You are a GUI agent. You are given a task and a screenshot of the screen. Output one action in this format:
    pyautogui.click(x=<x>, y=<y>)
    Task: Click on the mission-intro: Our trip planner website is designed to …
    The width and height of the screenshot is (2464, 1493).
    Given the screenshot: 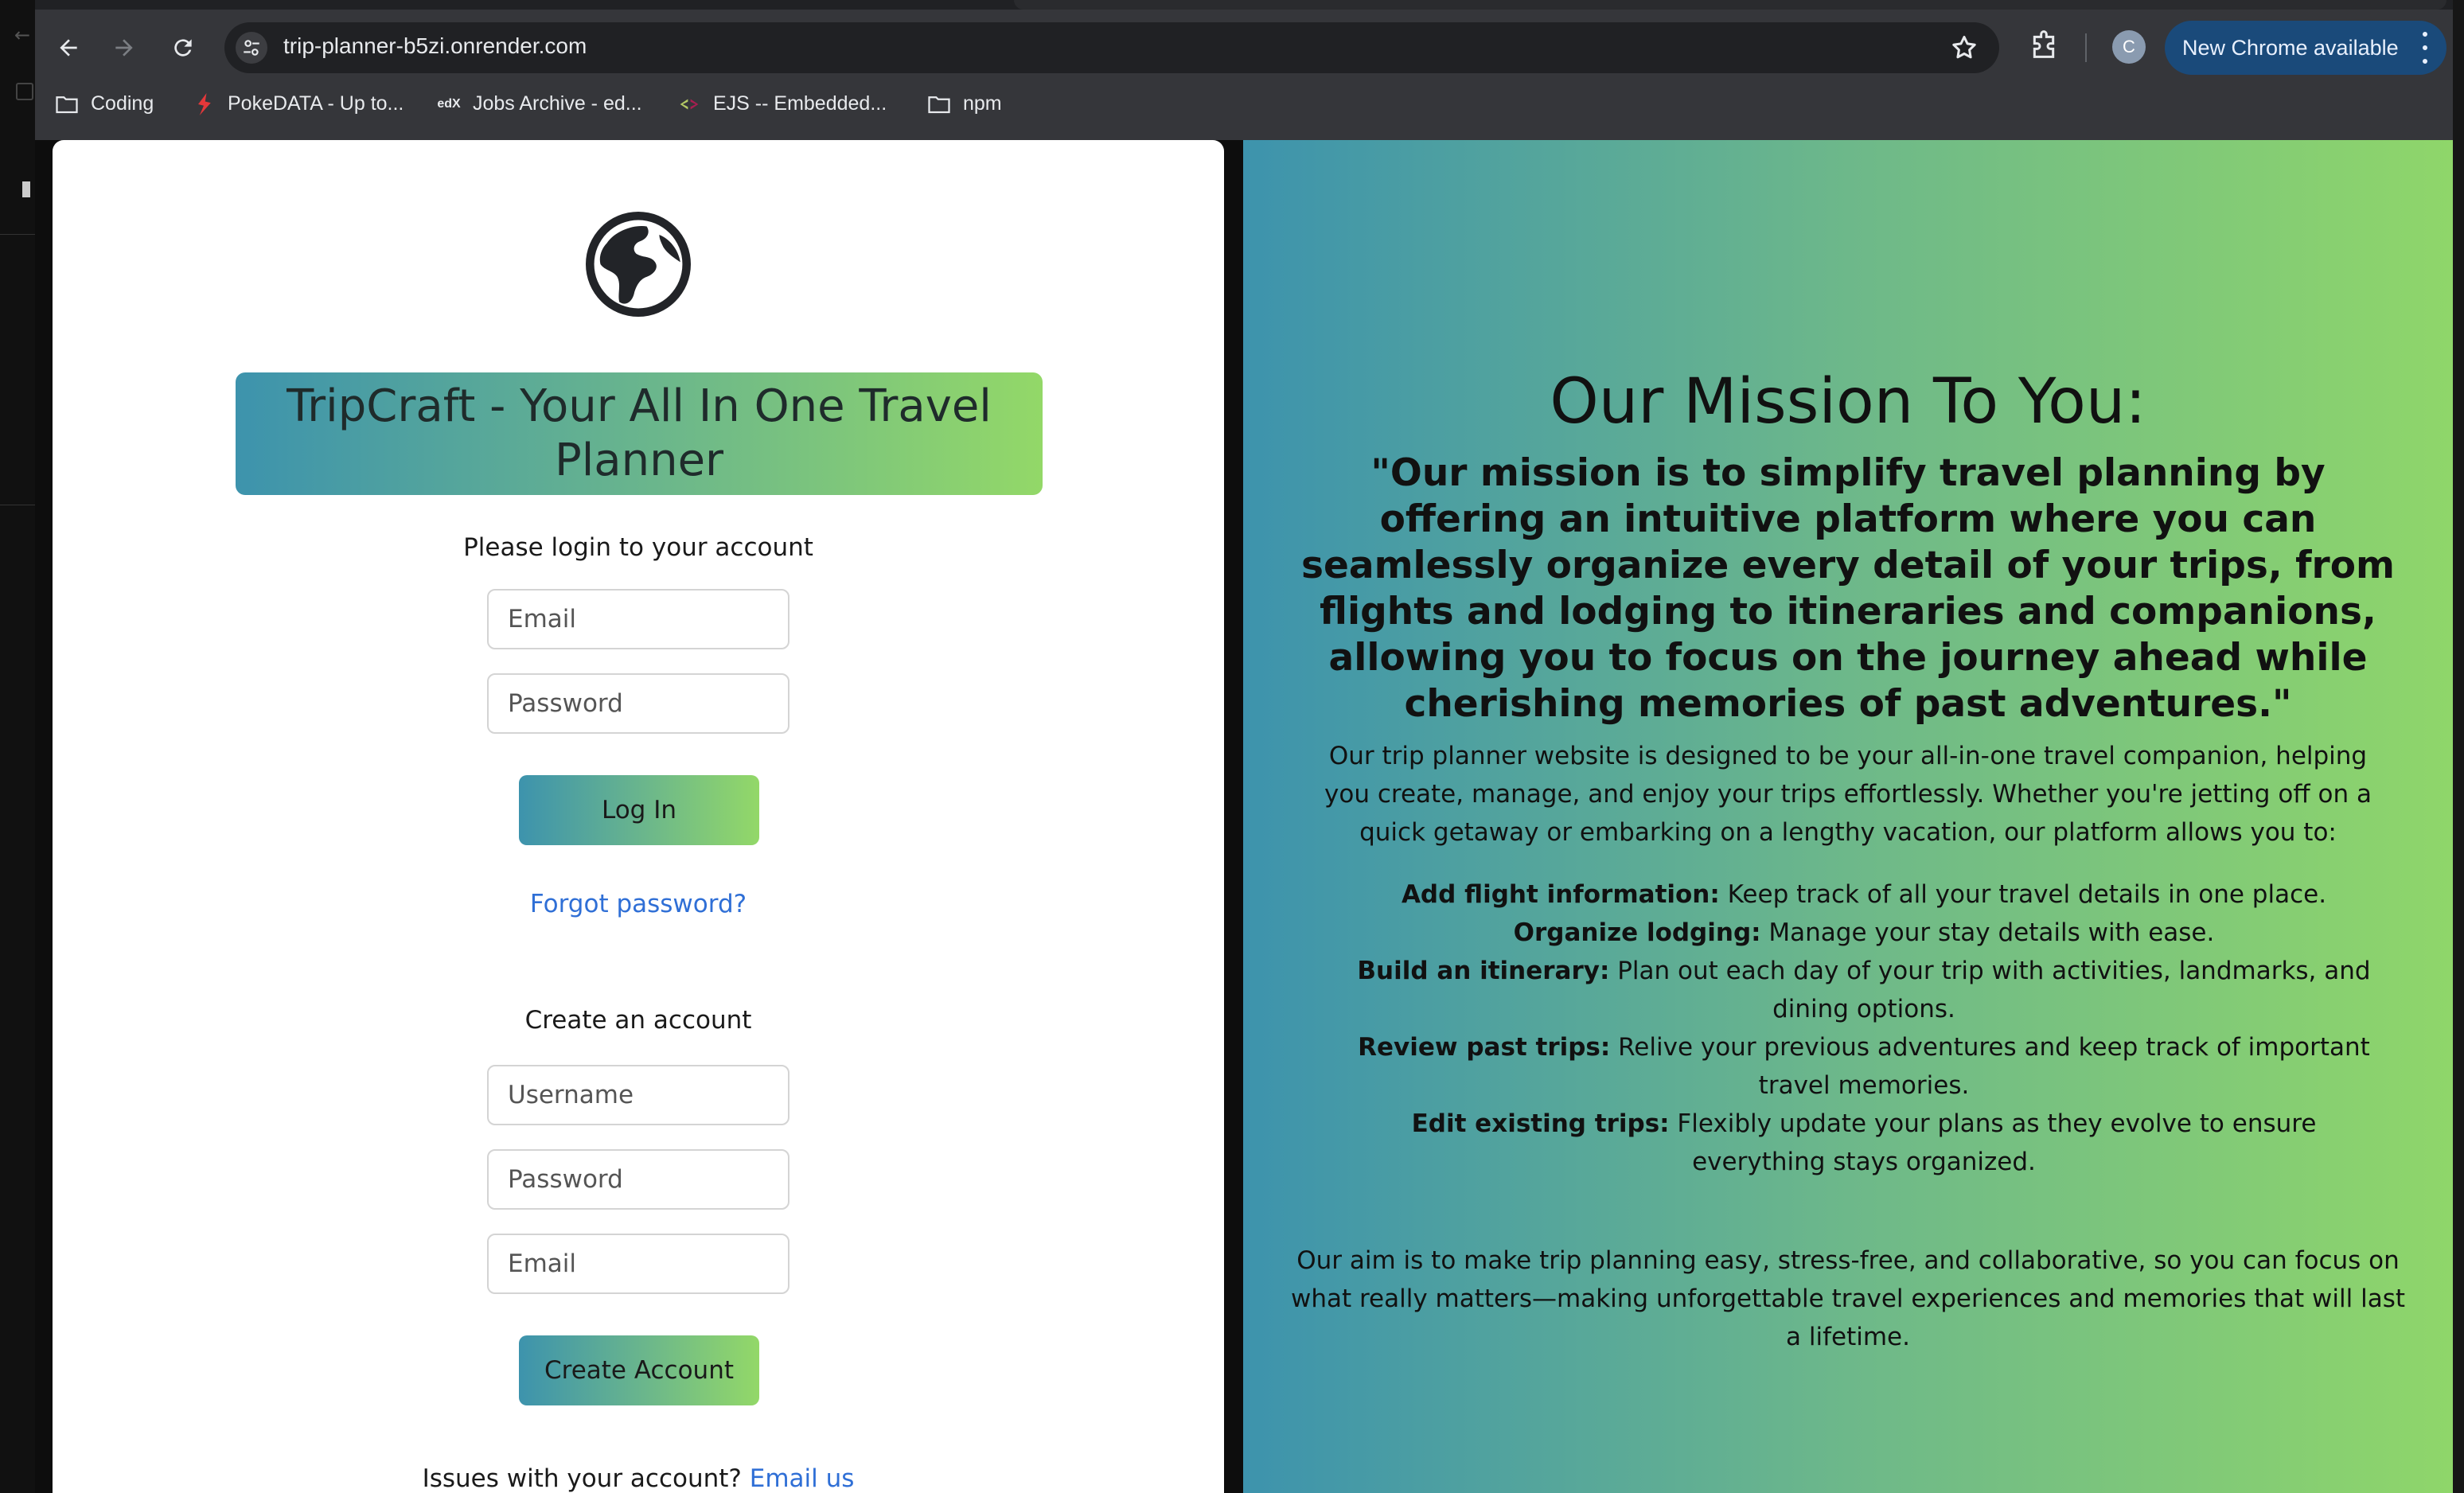 What is the action you would take?
    pyautogui.click(x=1848, y=794)
    